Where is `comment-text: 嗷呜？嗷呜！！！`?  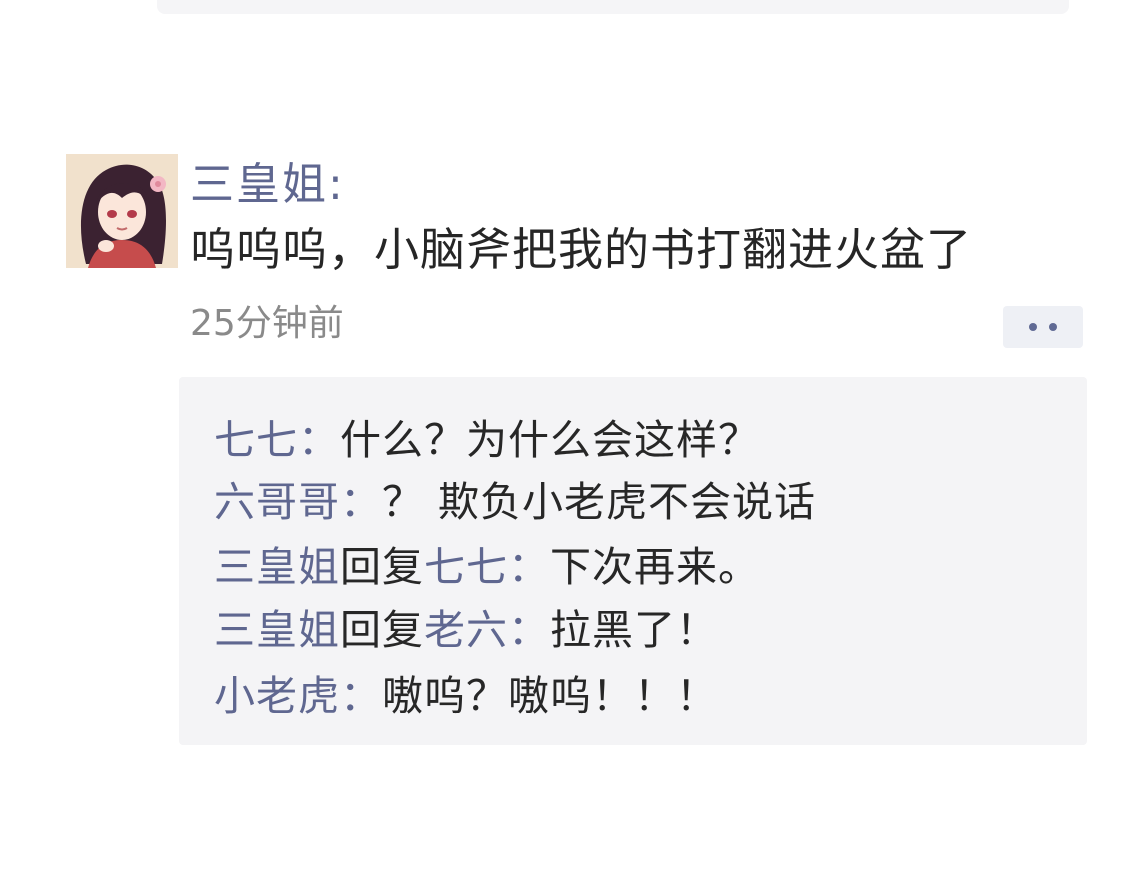
comment-text: 嗷呜？嗷呜！！！ is located at coordinates (550, 696).